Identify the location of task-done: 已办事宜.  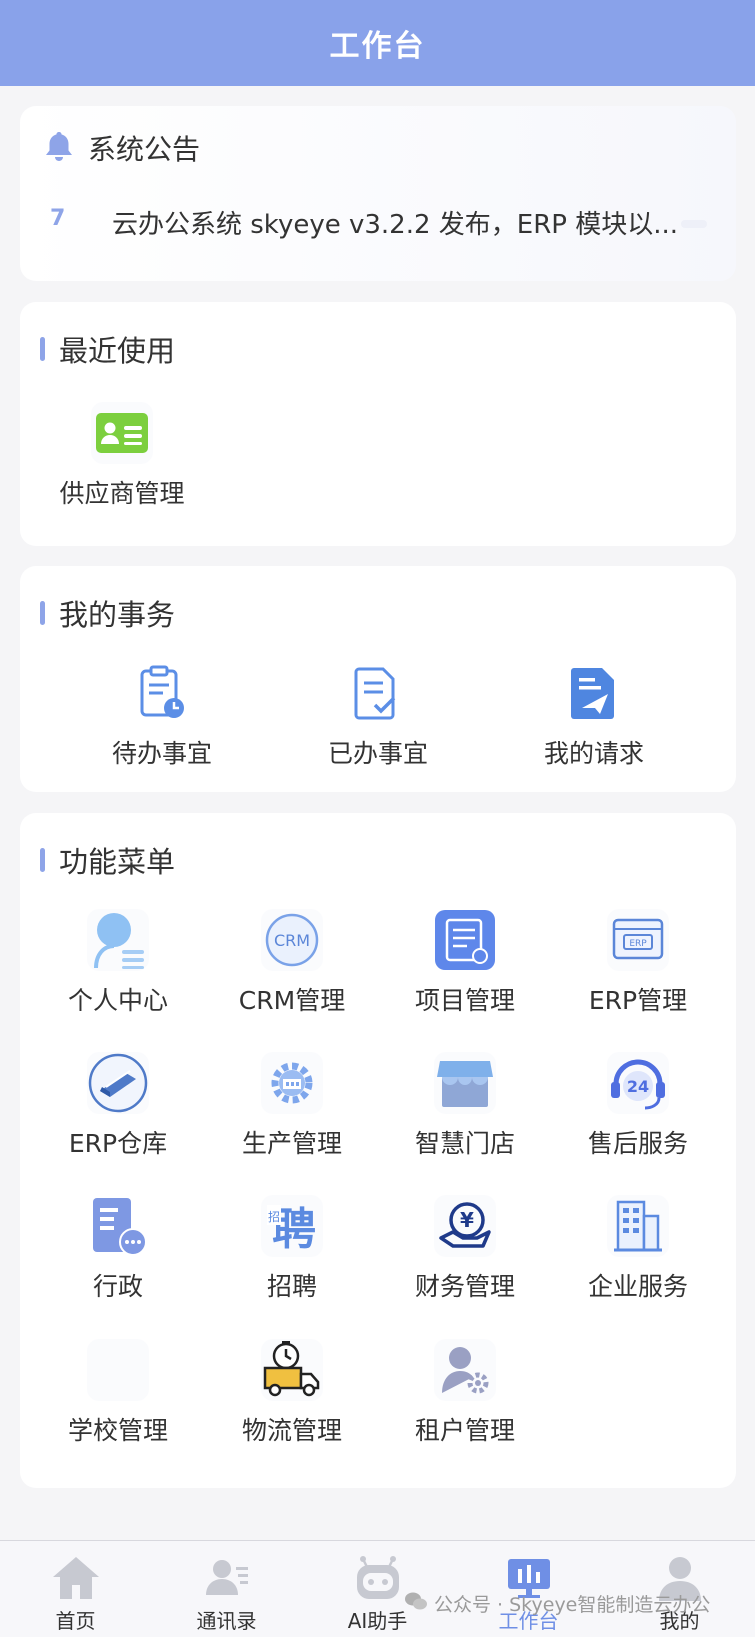
(378, 716).